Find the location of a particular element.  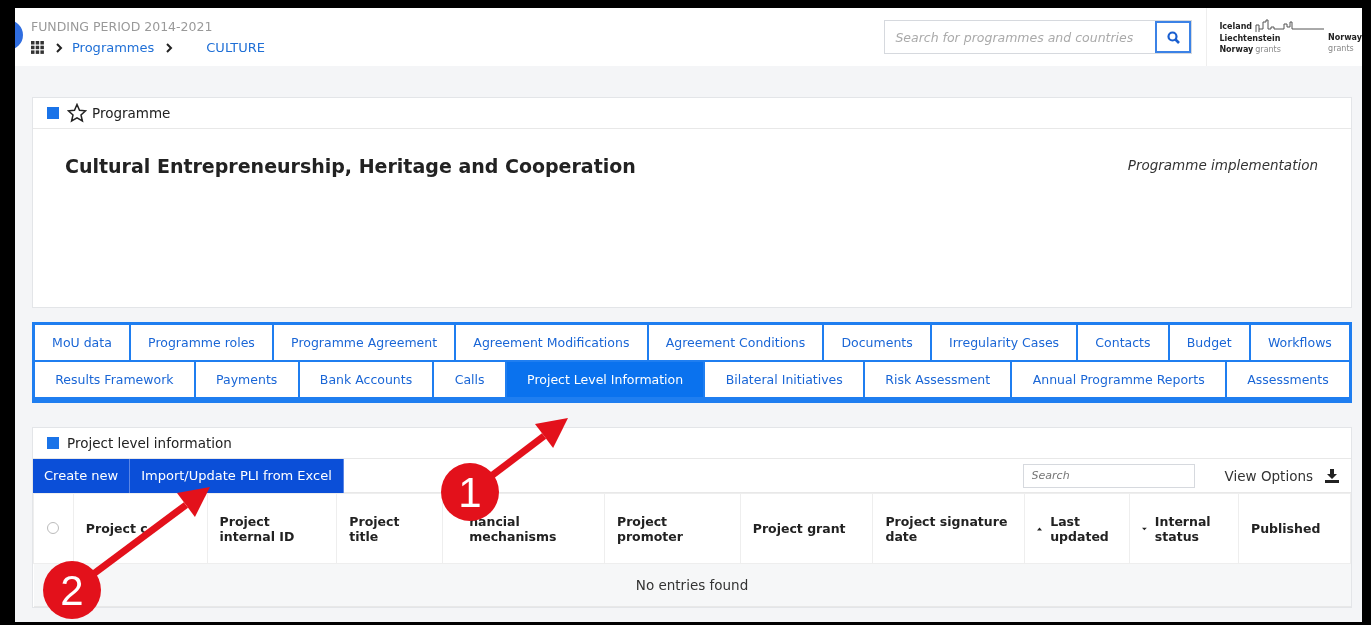

tab: Budget is located at coordinates (1209, 342).